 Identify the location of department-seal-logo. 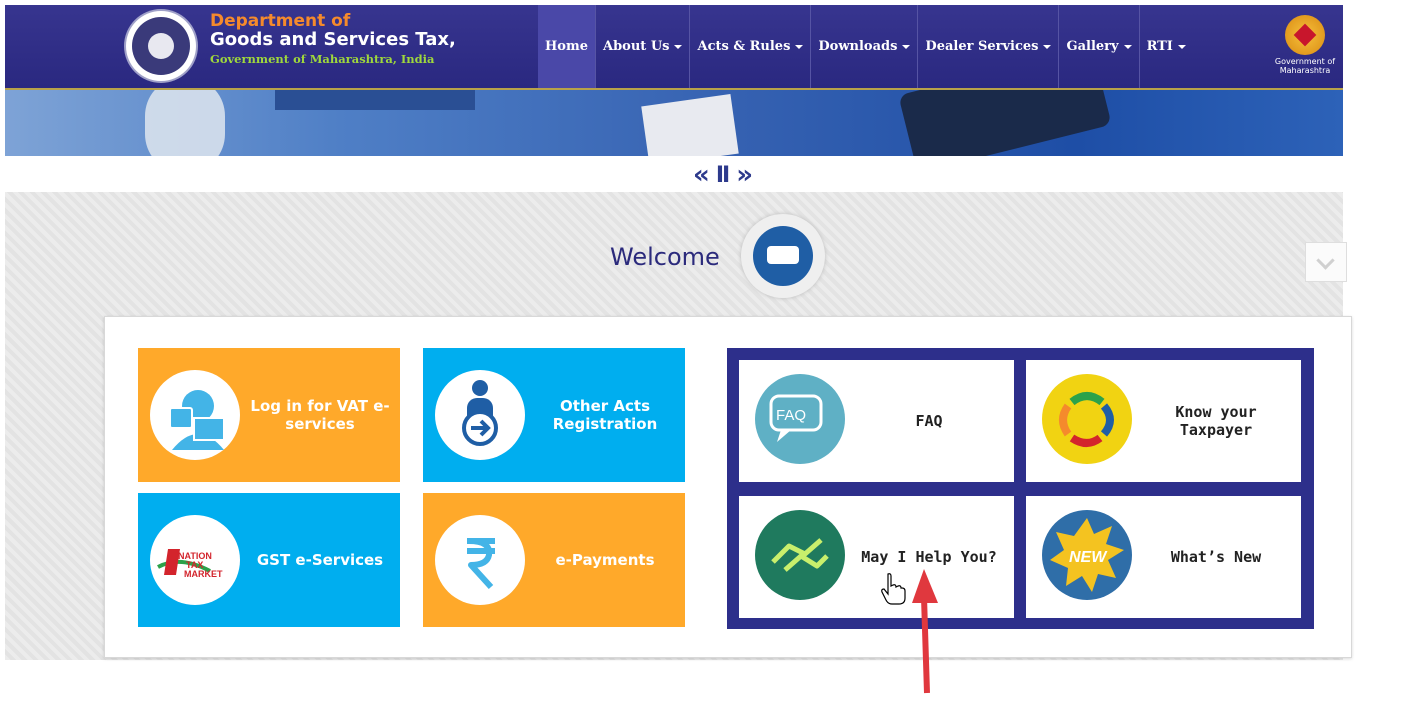
(161, 46).